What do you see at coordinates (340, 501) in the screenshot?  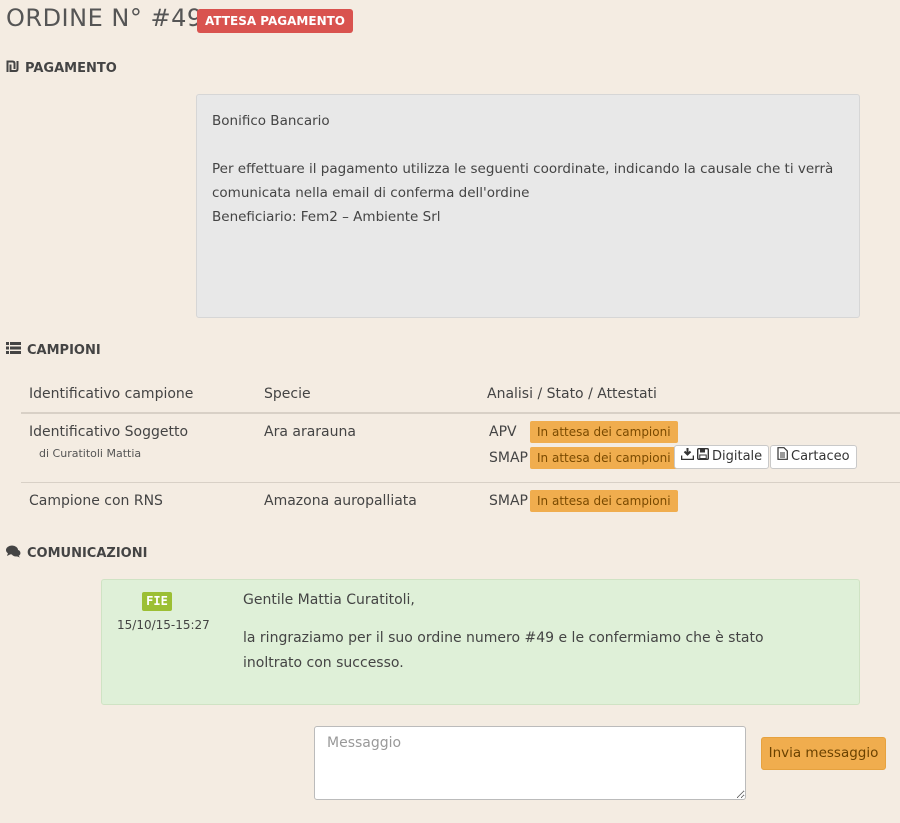 I see `sample-species: Amazona auropalliata` at bounding box center [340, 501].